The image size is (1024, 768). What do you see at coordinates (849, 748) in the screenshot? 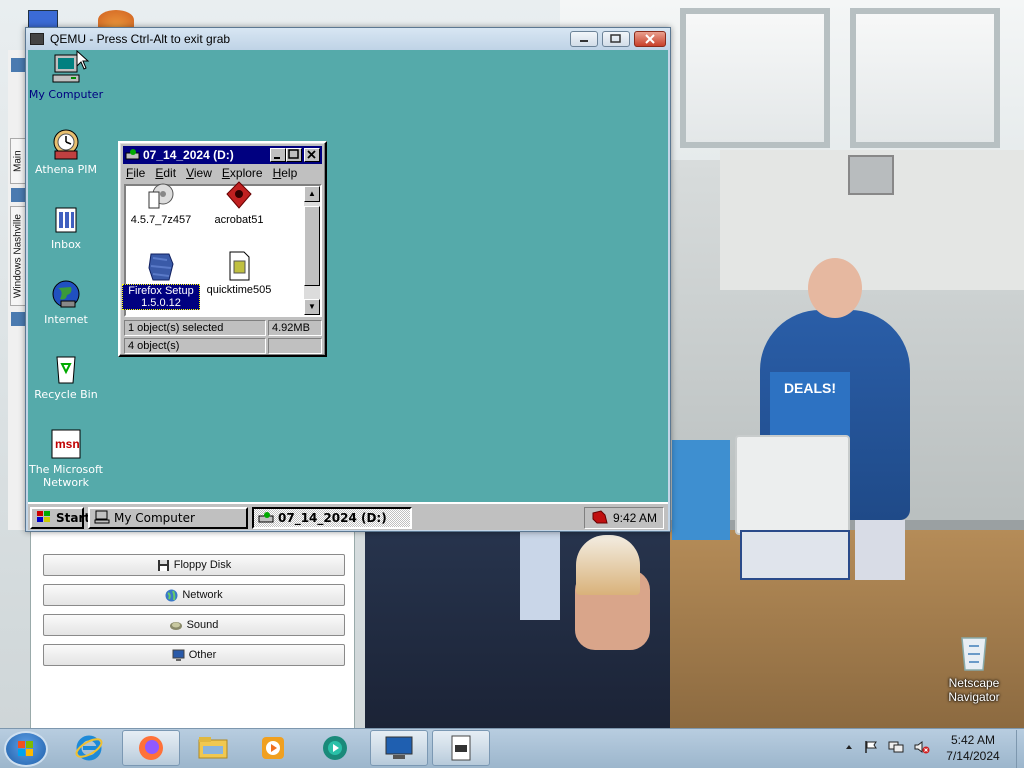
I see `chevron-up-icon` at bounding box center [849, 748].